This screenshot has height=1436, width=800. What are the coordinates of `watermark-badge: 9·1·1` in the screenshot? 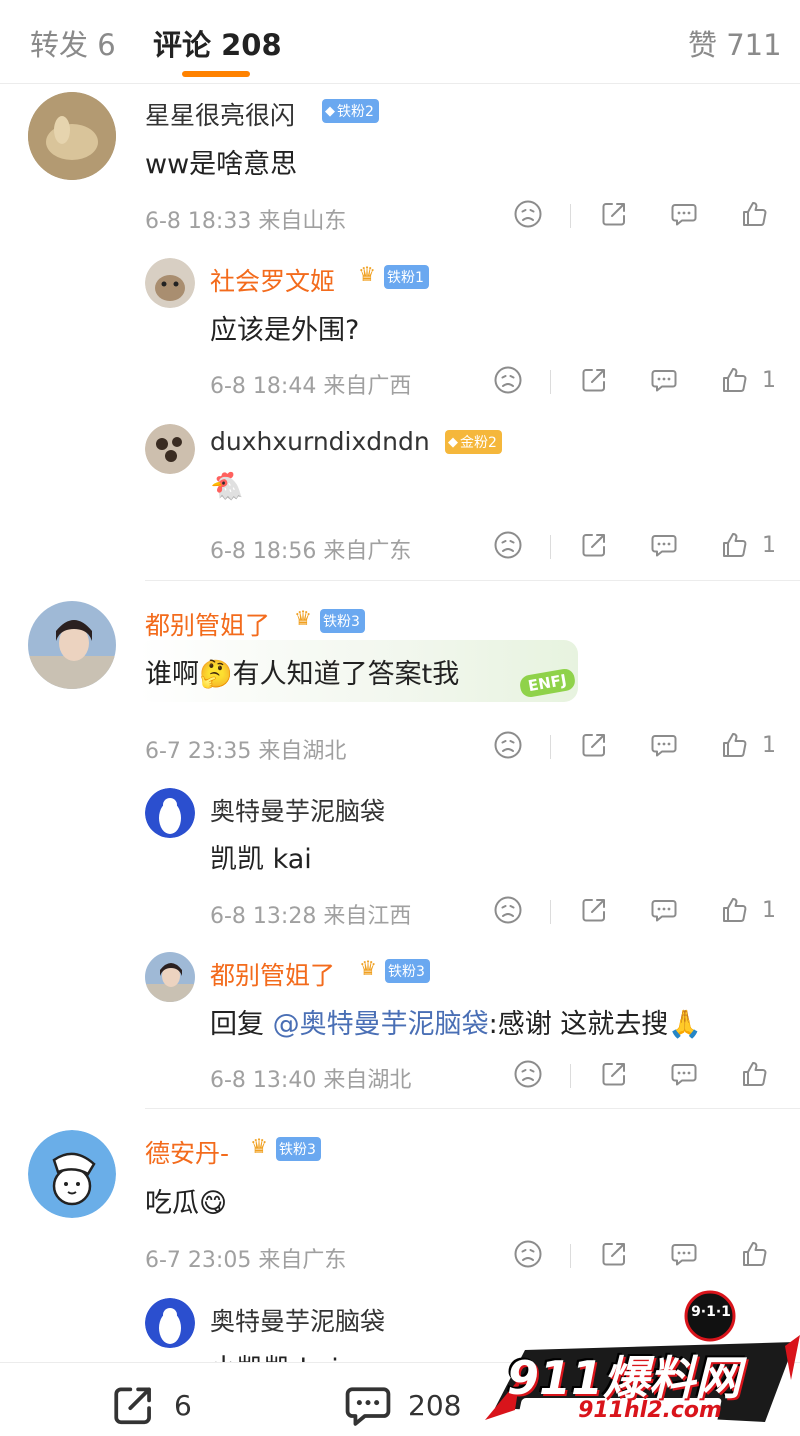 It's located at (711, 1312).